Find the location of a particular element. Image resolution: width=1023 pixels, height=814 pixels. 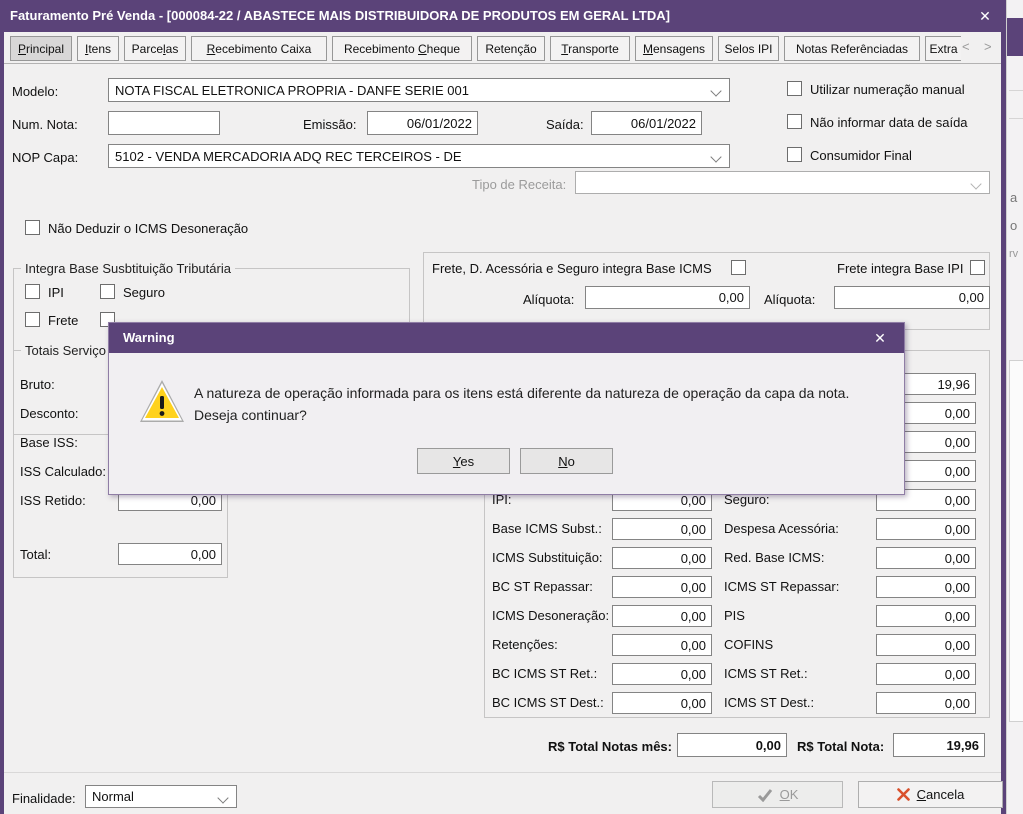

red-base-icms-label: Red. Base ICMS: is located at coordinates (774, 557).